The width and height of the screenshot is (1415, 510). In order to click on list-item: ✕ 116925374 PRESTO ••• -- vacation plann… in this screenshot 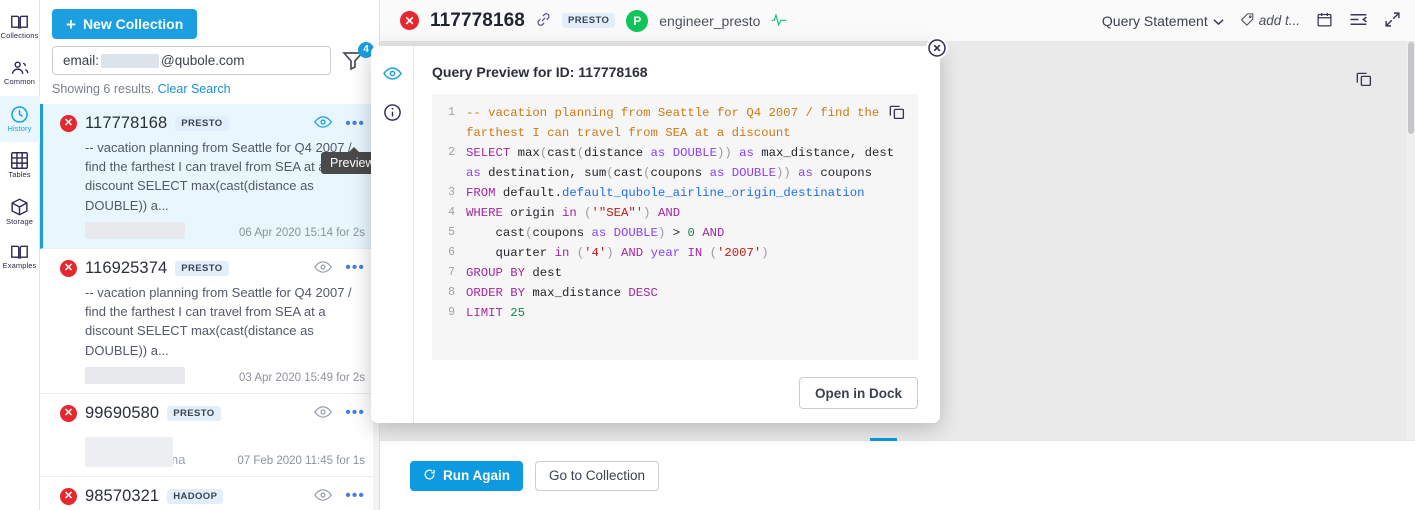, I will do `click(209, 321)`.